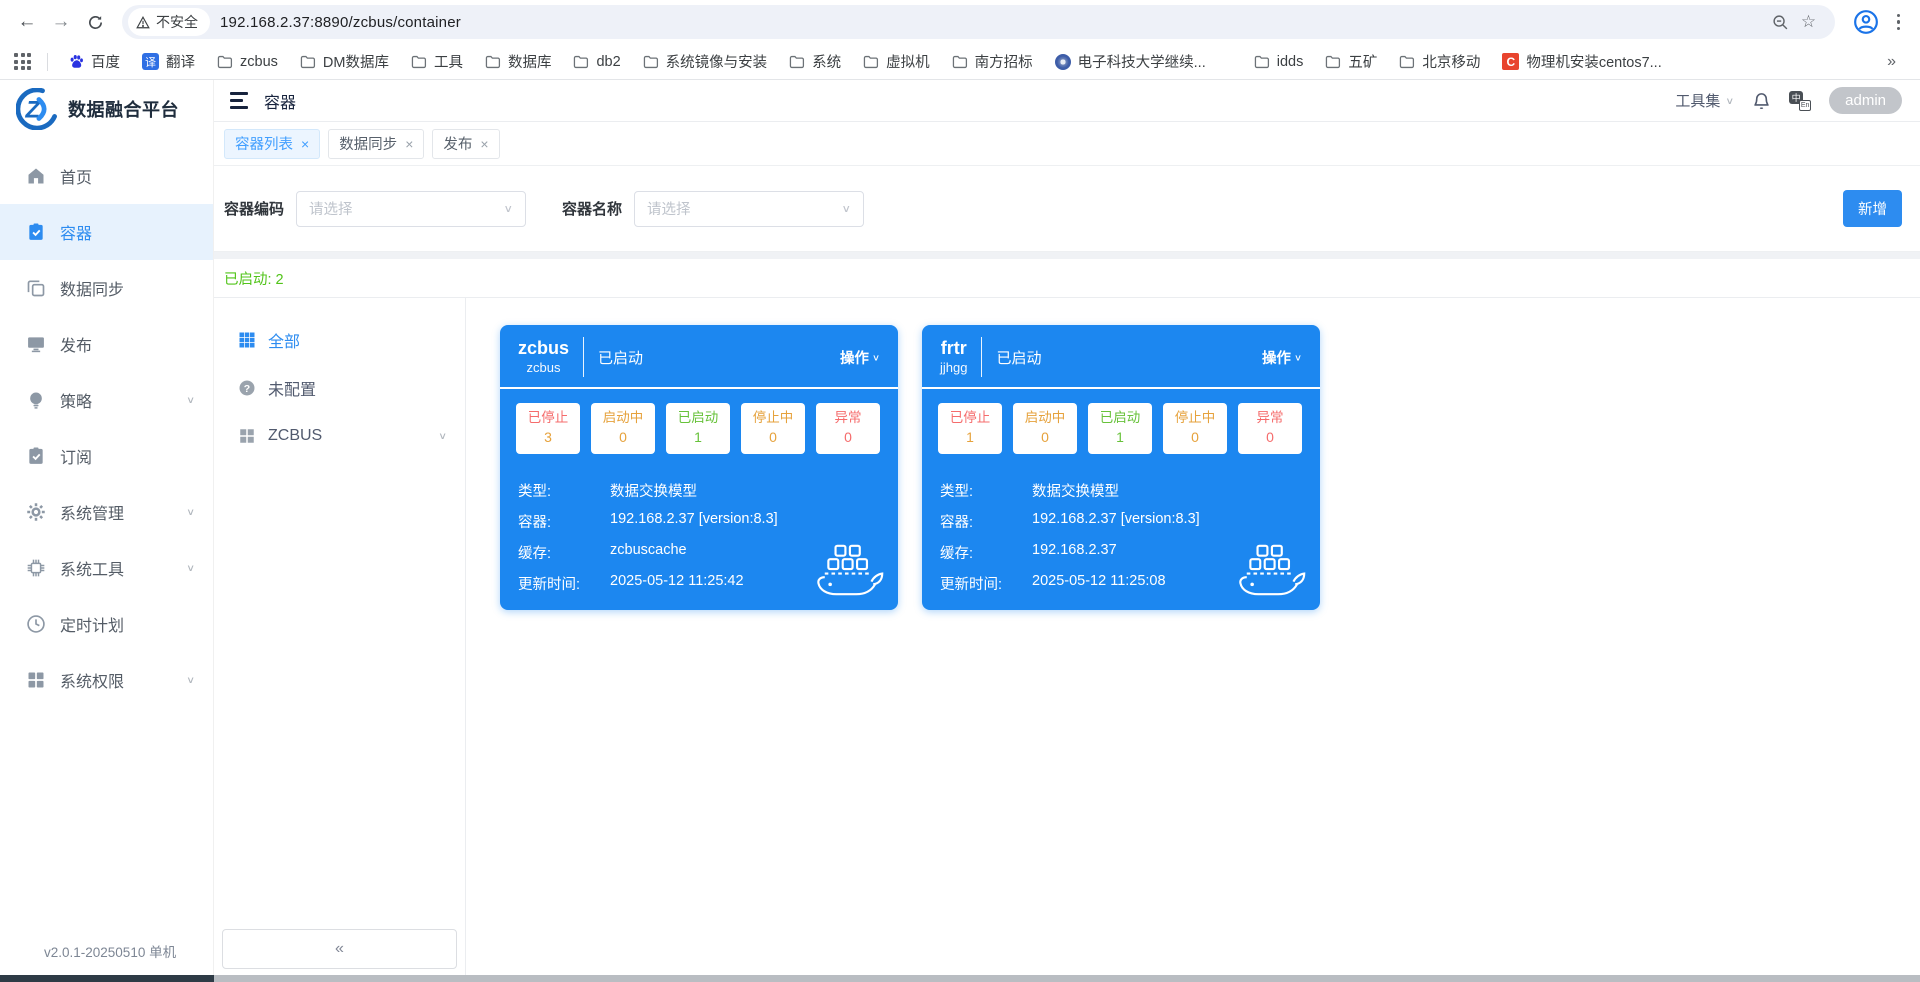 This screenshot has height=982, width=1920. What do you see at coordinates (339, 436) in the screenshot?
I see `tree-item-zcbus-group: ZCBUS ∨` at bounding box center [339, 436].